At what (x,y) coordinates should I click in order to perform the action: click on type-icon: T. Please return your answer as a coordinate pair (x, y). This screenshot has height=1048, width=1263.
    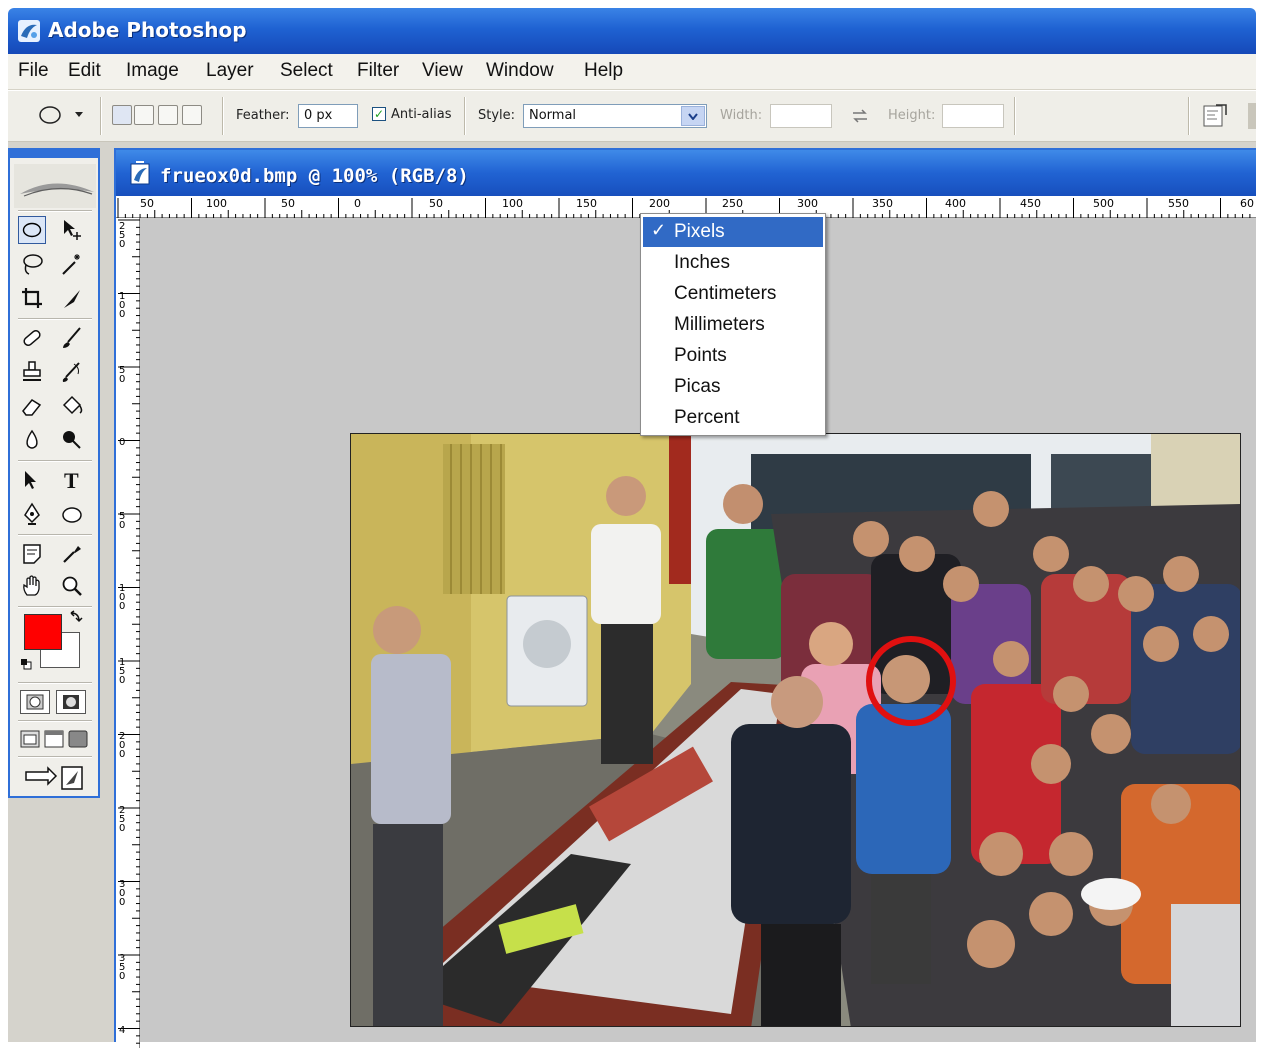
    Looking at the image, I should click on (72, 480).